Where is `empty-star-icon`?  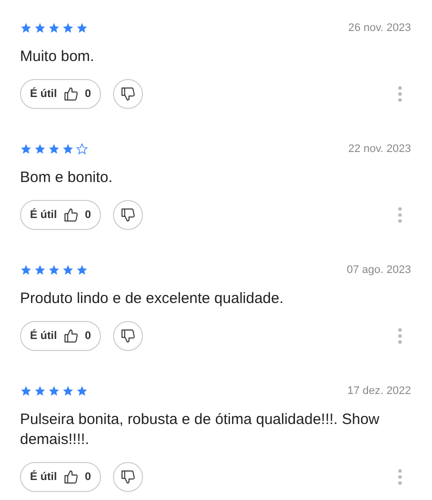
empty-star-icon is located at coordinates (82, 149).